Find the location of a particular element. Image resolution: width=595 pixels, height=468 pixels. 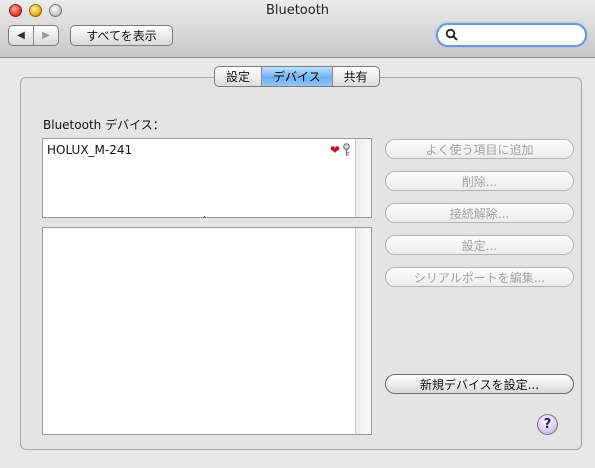

search-input is located at coordinates (519, 34).